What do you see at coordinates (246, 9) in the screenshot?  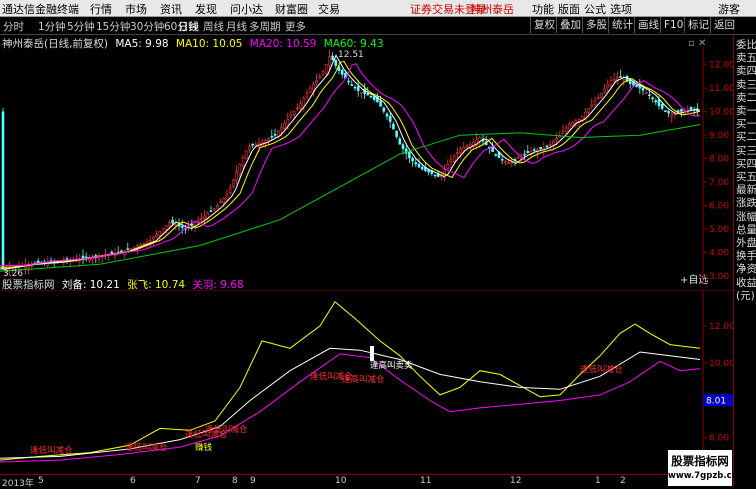 I see `menu-item-ask: 问小达` at bounding box center [246, 9].